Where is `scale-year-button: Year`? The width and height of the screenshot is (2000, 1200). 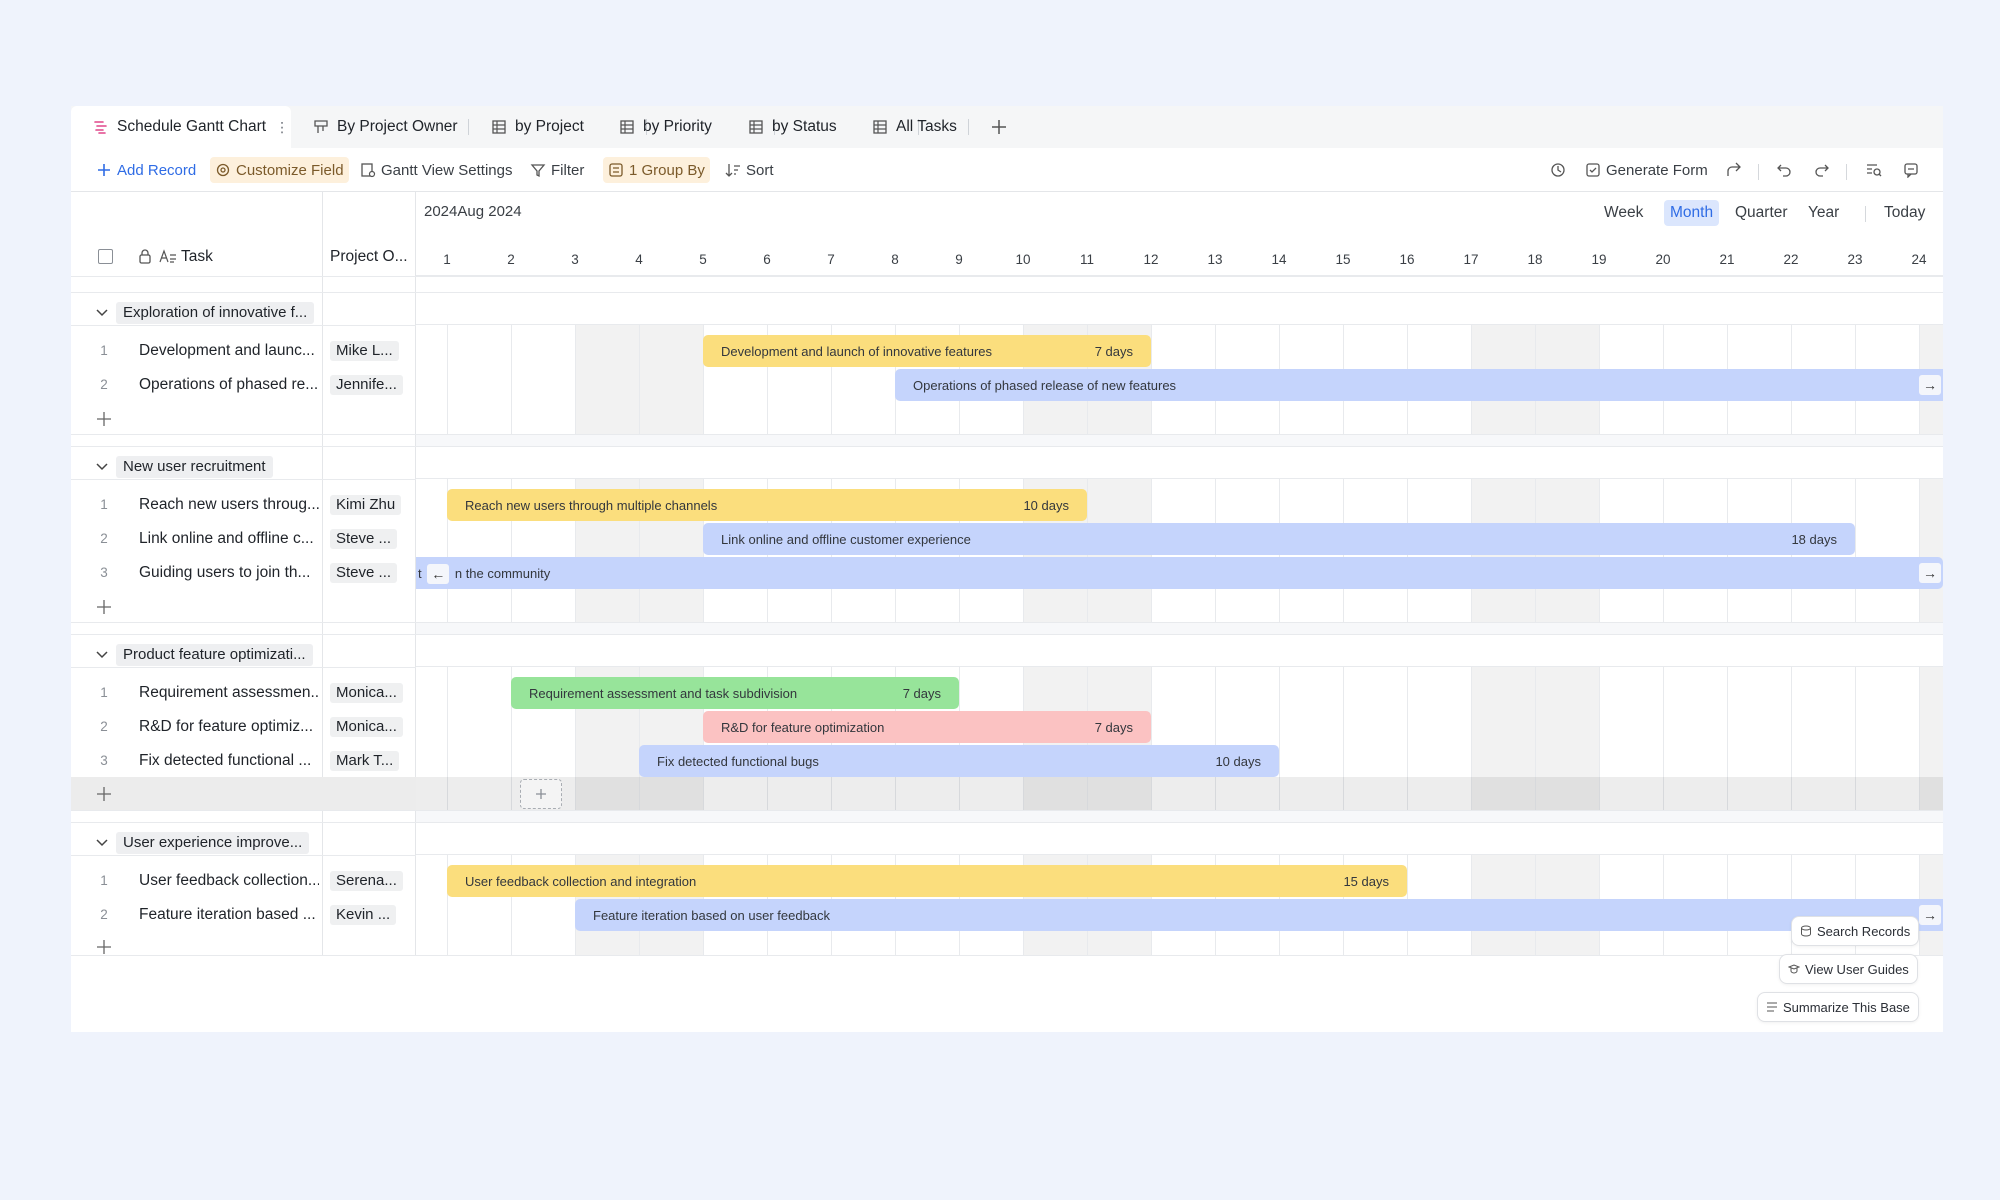 scale-year-button: Year is located at coordinates (1823, 213).